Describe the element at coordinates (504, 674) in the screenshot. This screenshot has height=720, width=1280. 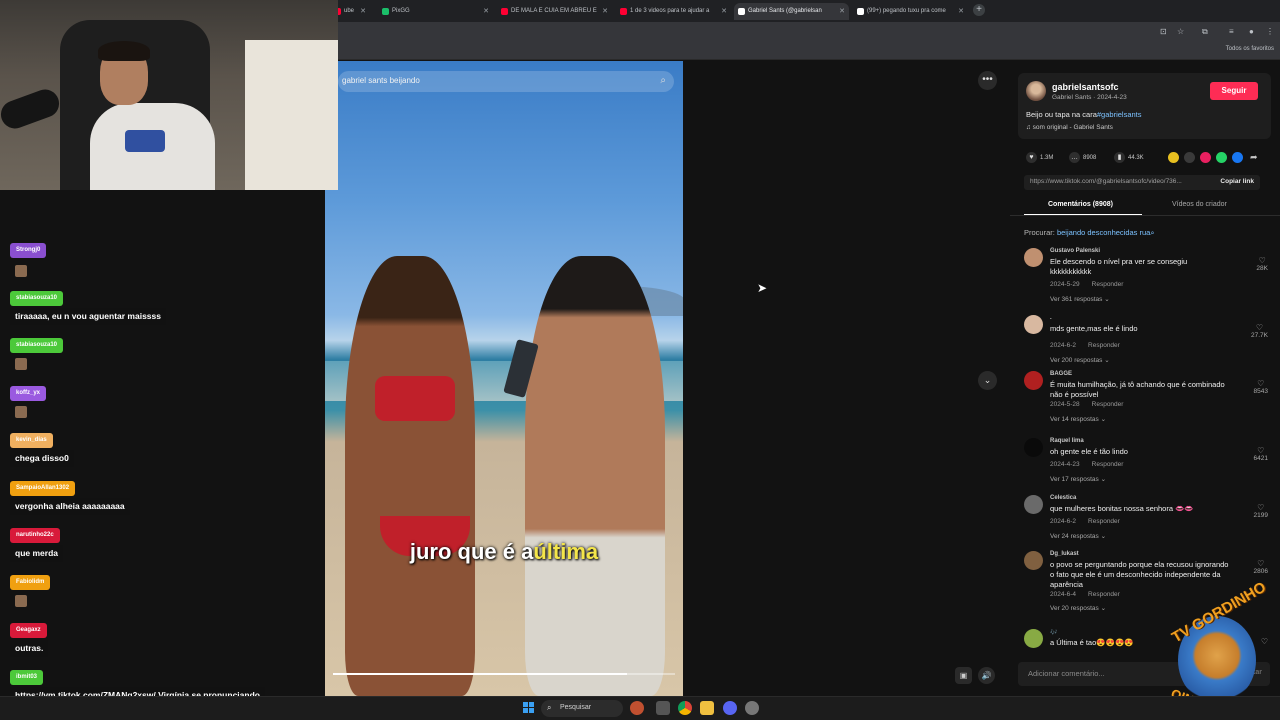
I see `video-progress-bar` at that location.